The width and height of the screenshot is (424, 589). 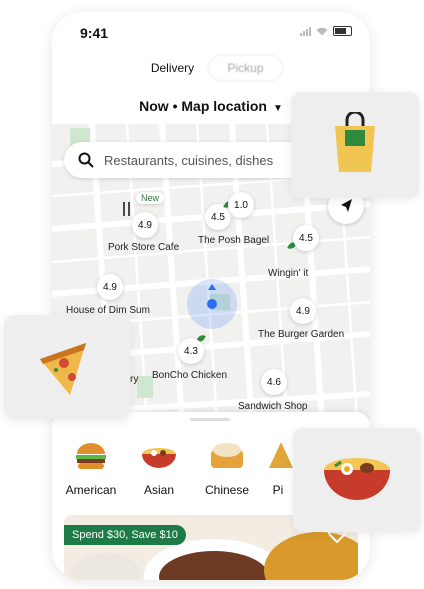 I want to click on search-icon, so click(x=86, y=160).